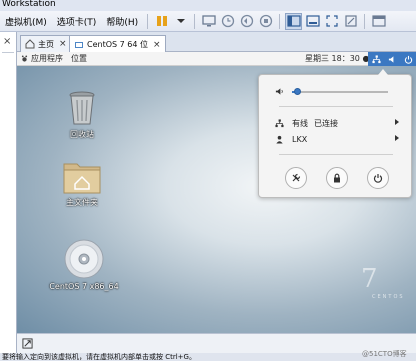  I want to click on snapshot-revert-icon, so click(246, 21).